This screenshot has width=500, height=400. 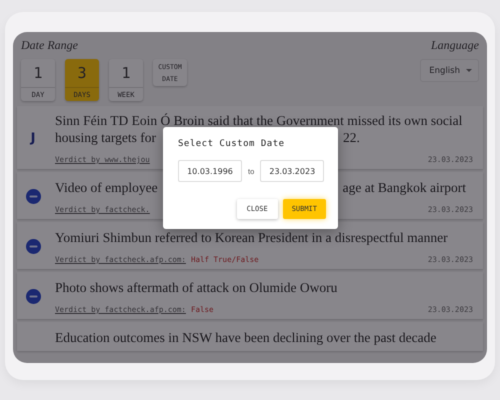 I want to click on claim-title: Video of employee, so click(x=106, y=187).